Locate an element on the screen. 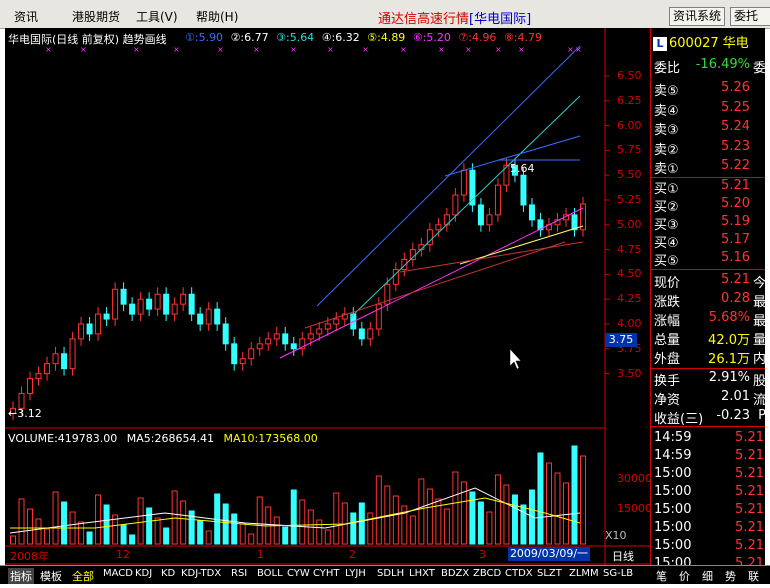 The height and width of the screenshot is (588, 770). tab-indicator-ctdx: CTDX is located at coordinates (519, 573).